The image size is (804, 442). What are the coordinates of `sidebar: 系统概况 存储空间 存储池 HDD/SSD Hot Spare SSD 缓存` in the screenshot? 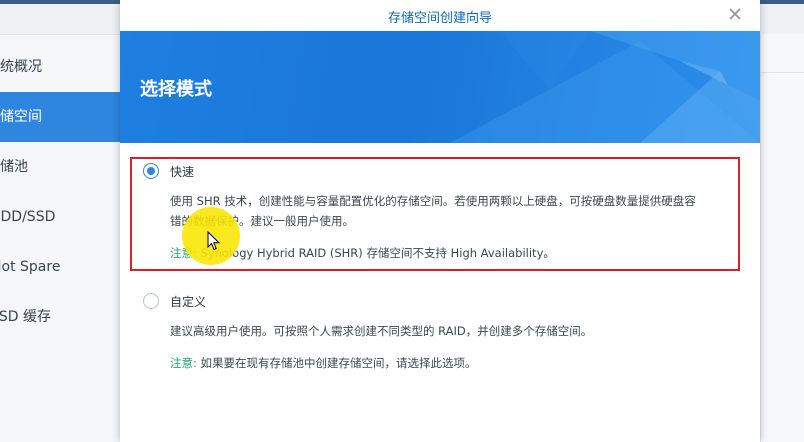 It's located at (60, 192).